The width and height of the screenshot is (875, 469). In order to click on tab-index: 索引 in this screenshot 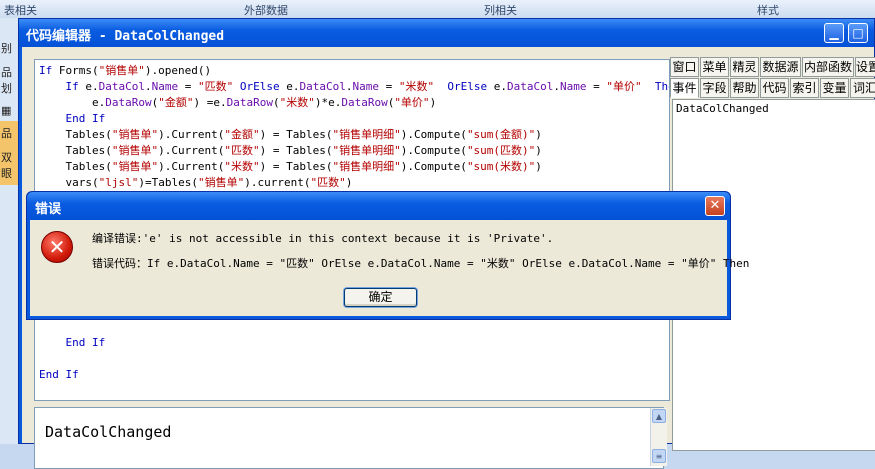, I will do `click(804, 88)`.